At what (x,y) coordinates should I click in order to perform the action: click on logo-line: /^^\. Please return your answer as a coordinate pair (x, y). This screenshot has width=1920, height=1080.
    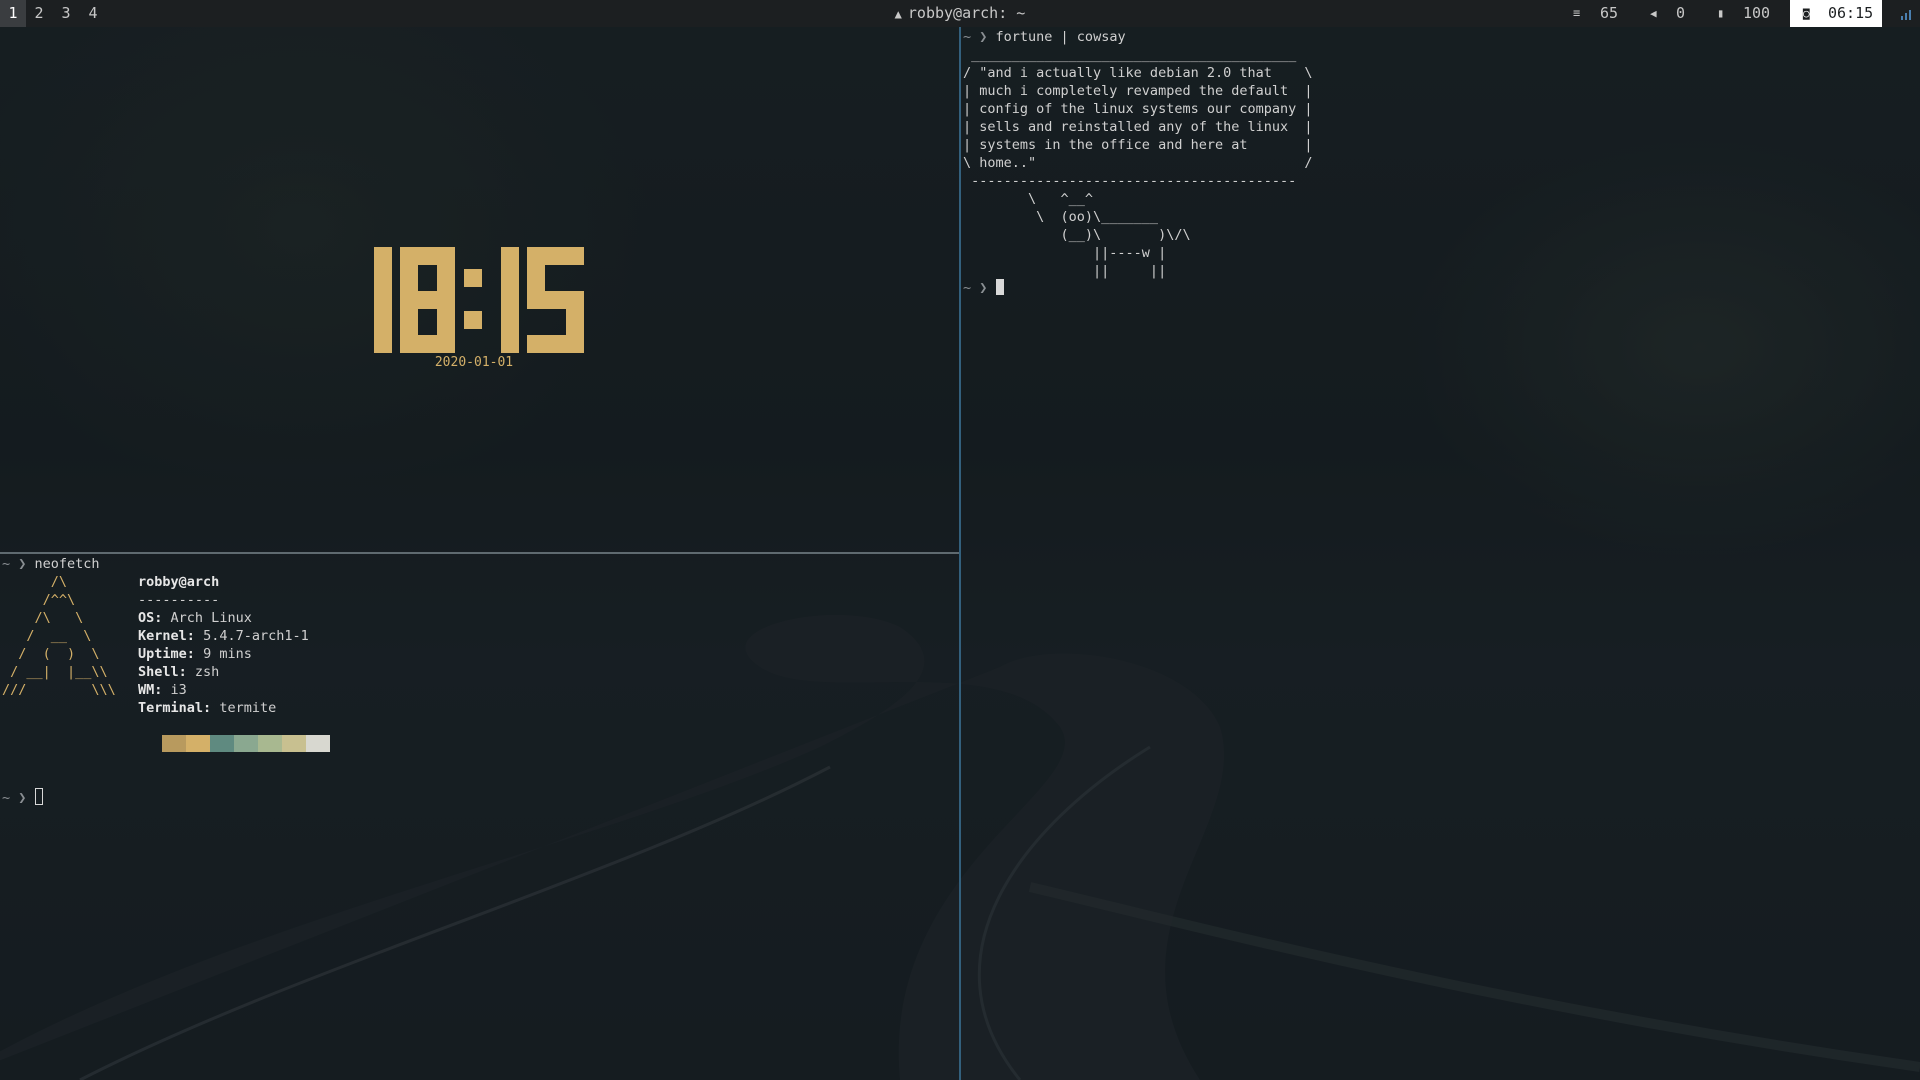
    Looking at the image, I should click on (39, 600).